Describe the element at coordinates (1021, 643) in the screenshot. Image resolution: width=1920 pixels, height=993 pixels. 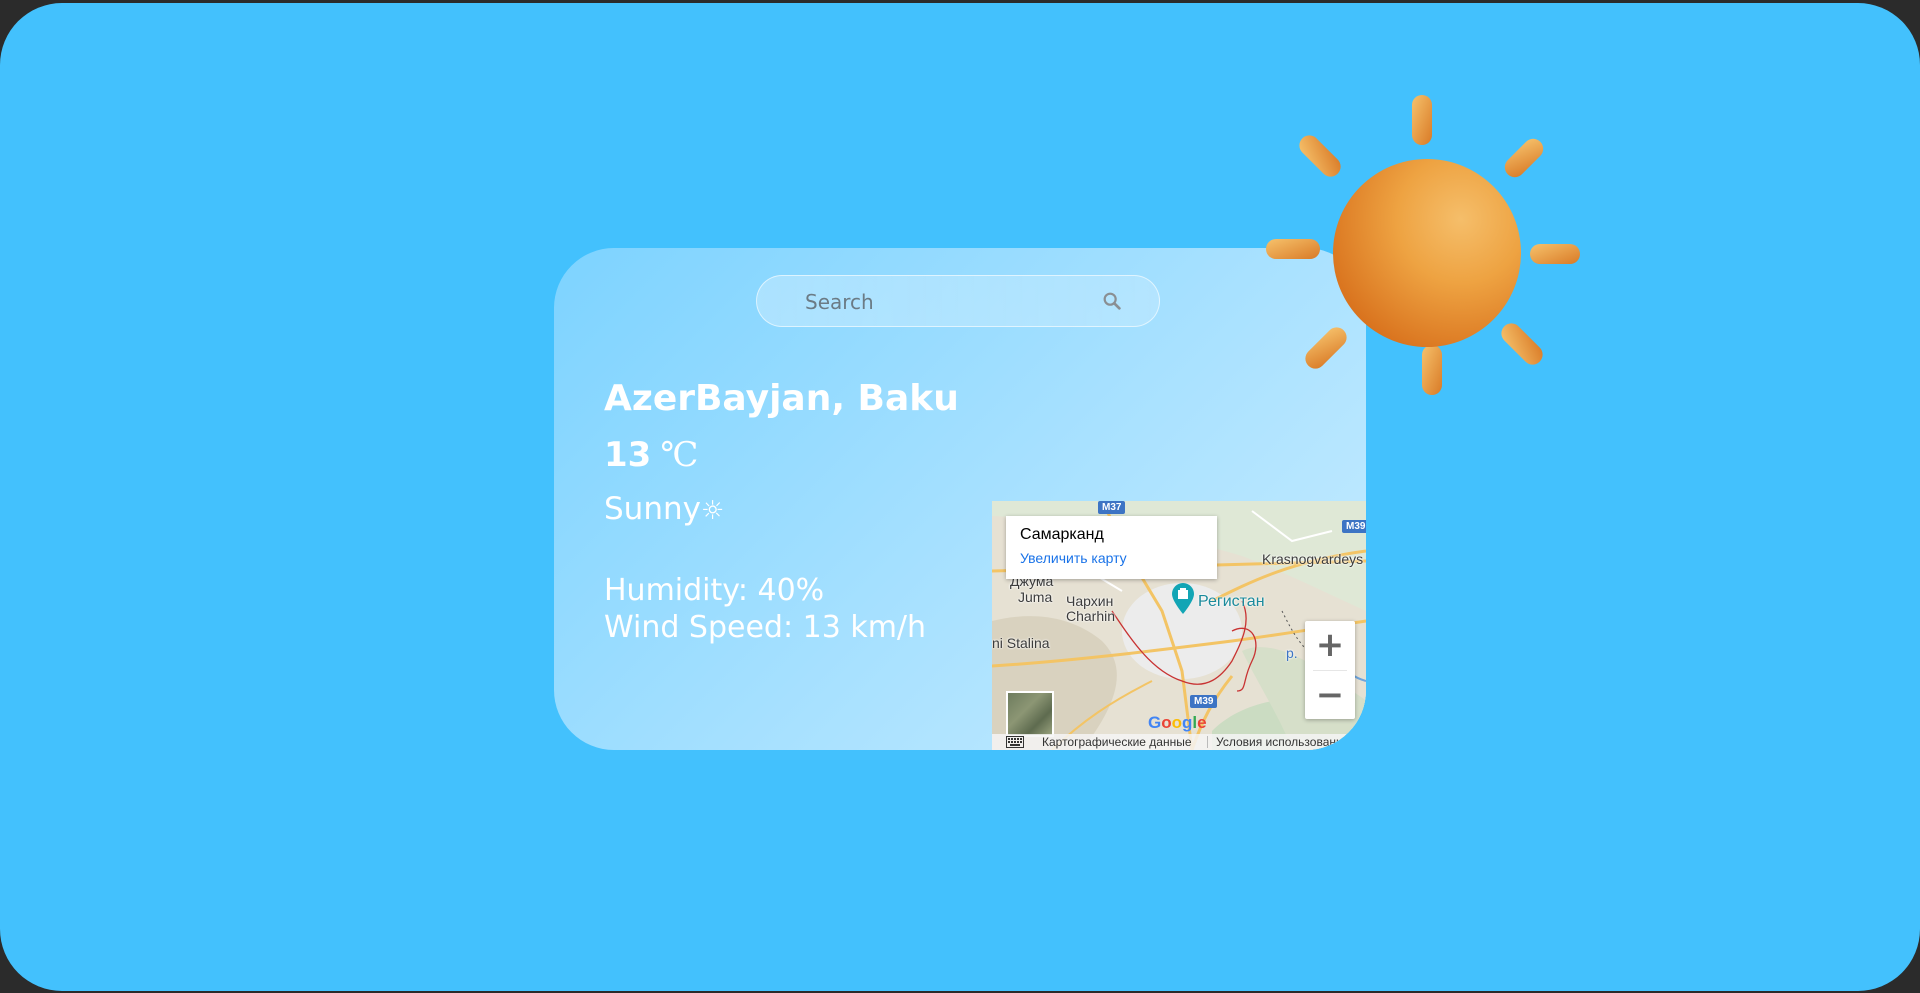
I see `map-label-stalina: ni Stalina` at that location.